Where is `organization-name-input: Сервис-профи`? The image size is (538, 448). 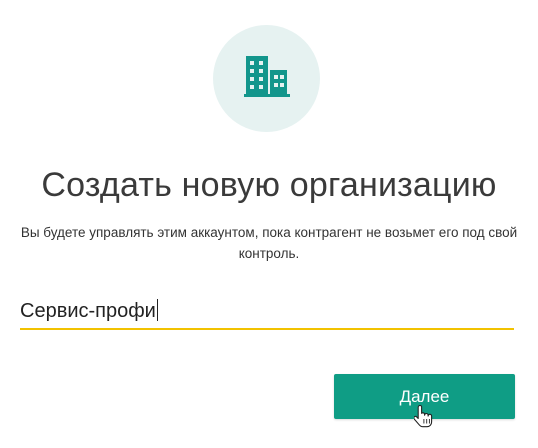
organization-name-input: Сервис-профи is located at coordinates (89, 311).